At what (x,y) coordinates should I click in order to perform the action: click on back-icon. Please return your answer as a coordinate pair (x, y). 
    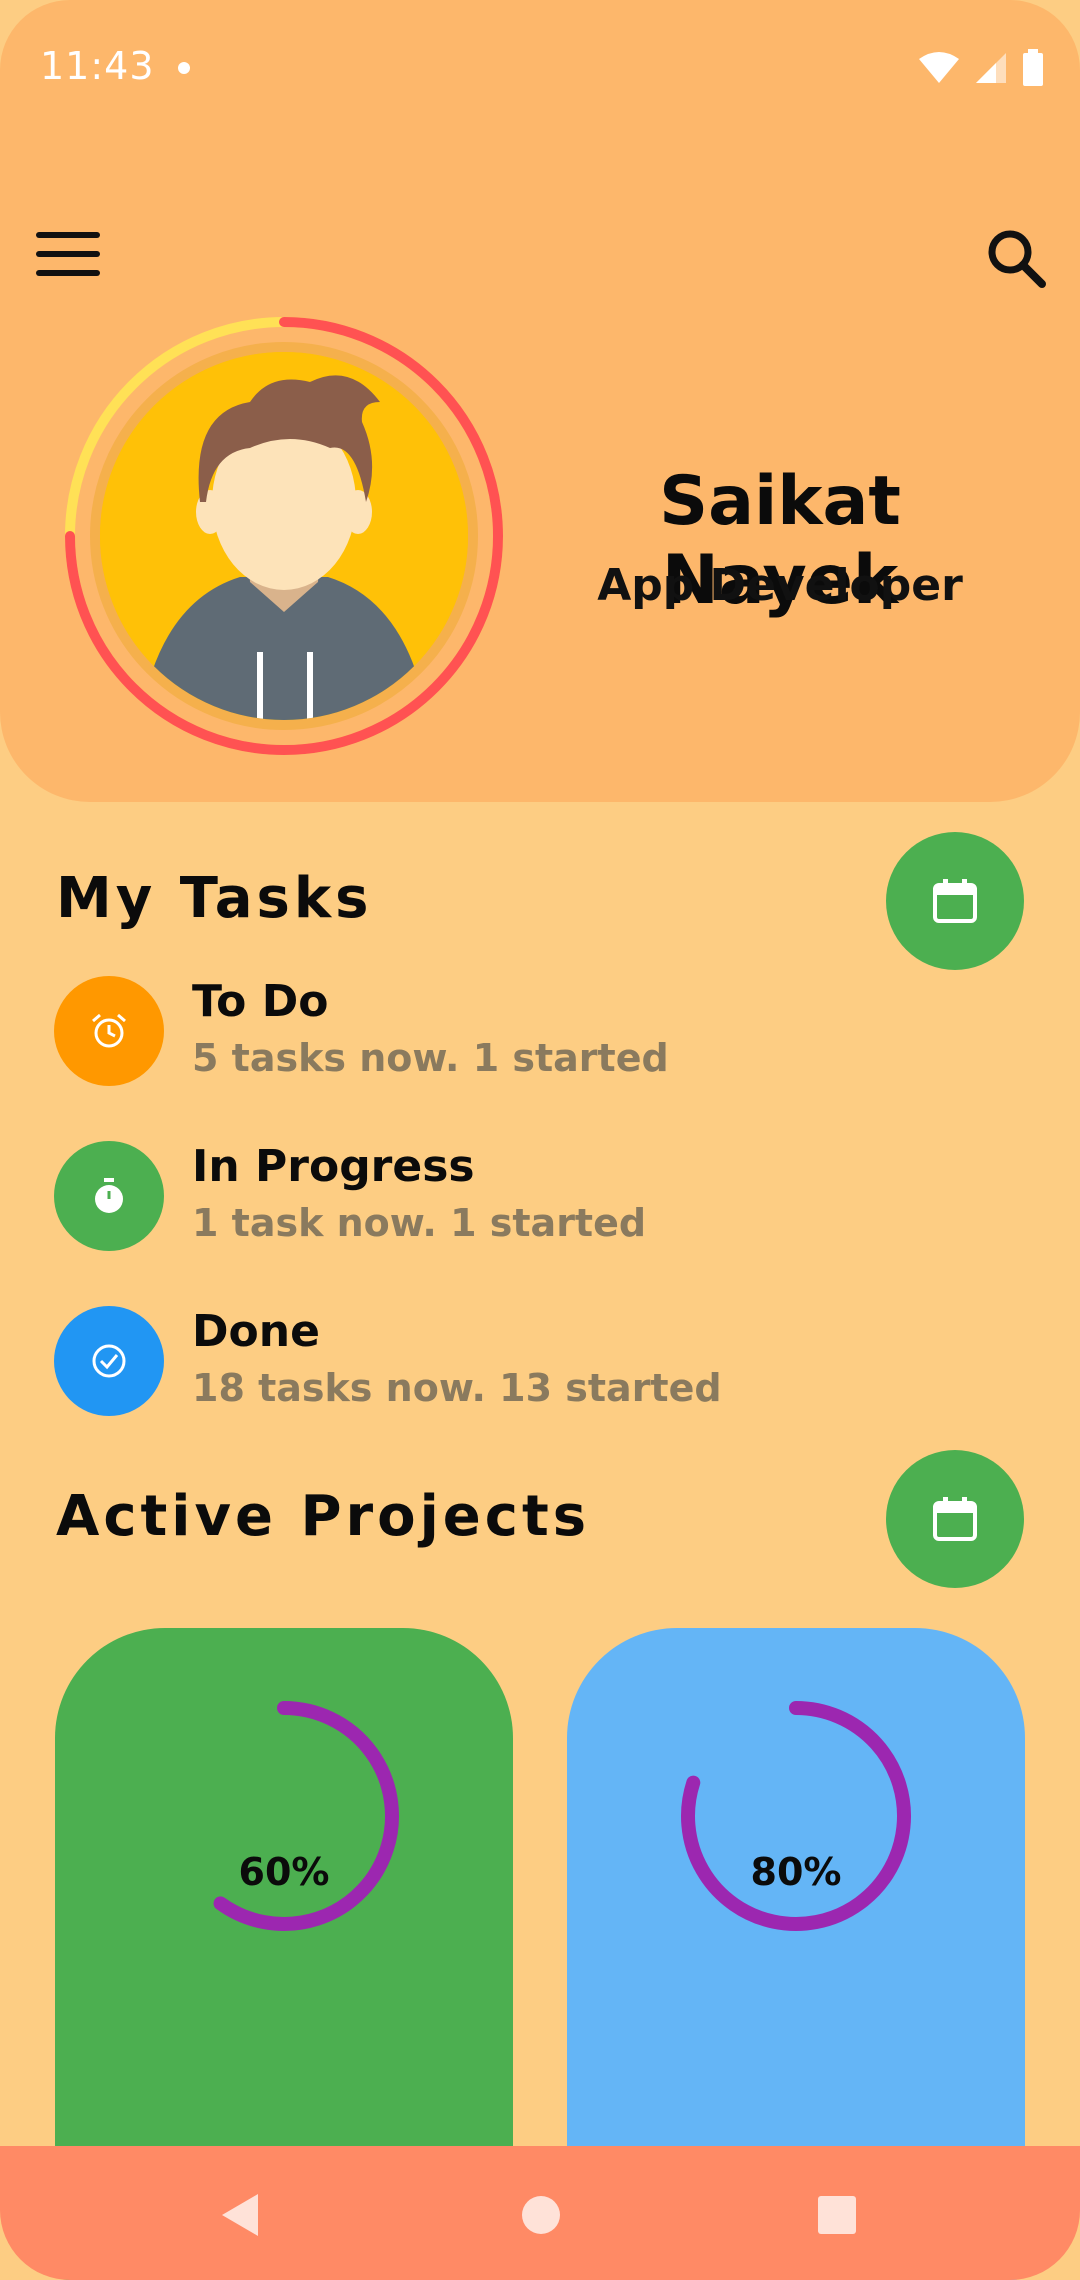
    Looking at the image, I should click on (240, 2215).